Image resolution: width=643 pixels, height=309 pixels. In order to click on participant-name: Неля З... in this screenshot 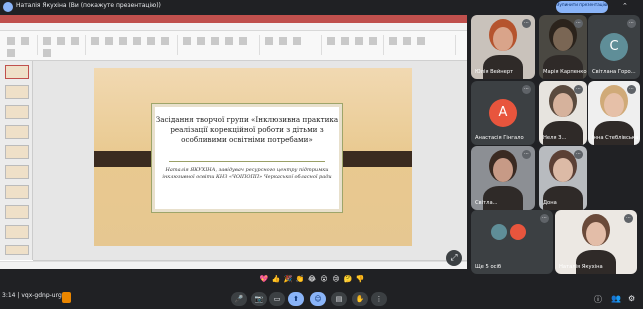, I will do `click(555, 138)`.